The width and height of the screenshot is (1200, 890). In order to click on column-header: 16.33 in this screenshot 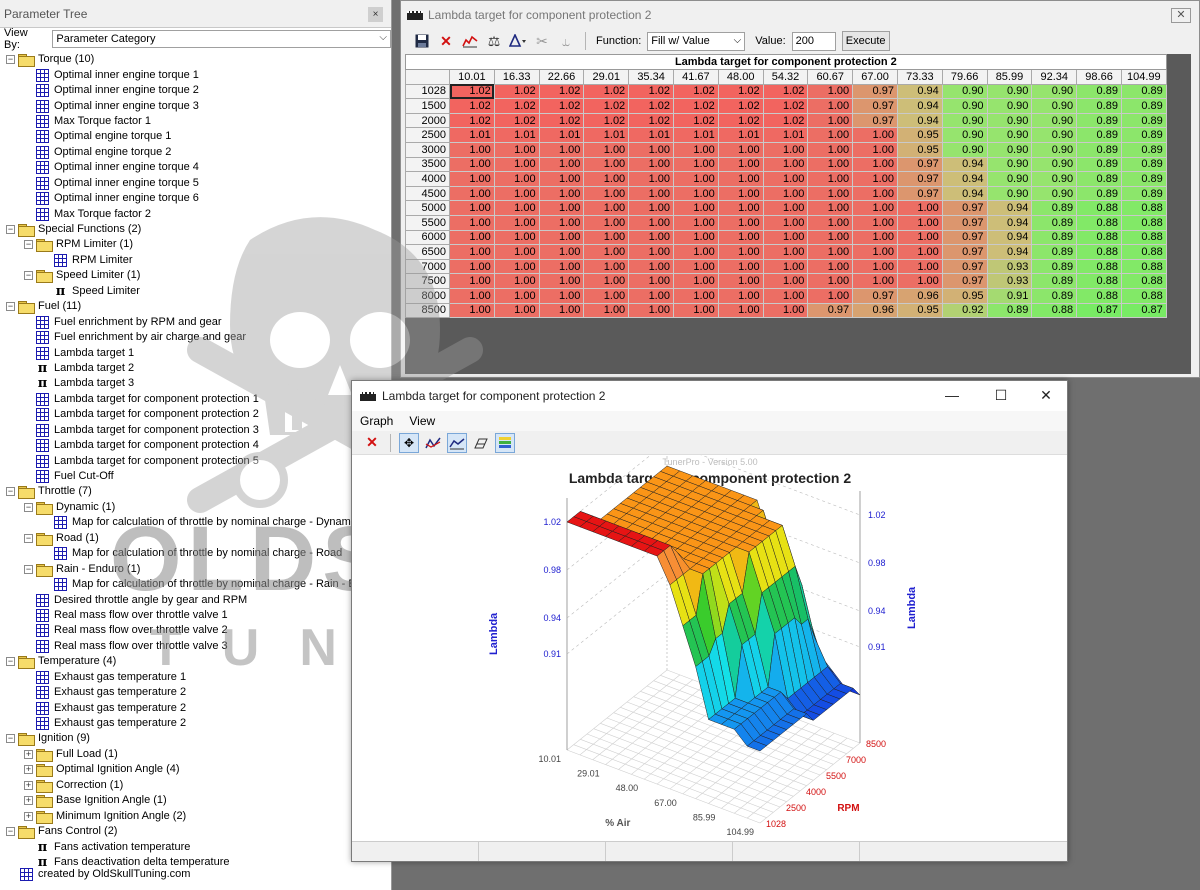, I will do `click(516, 77)`.